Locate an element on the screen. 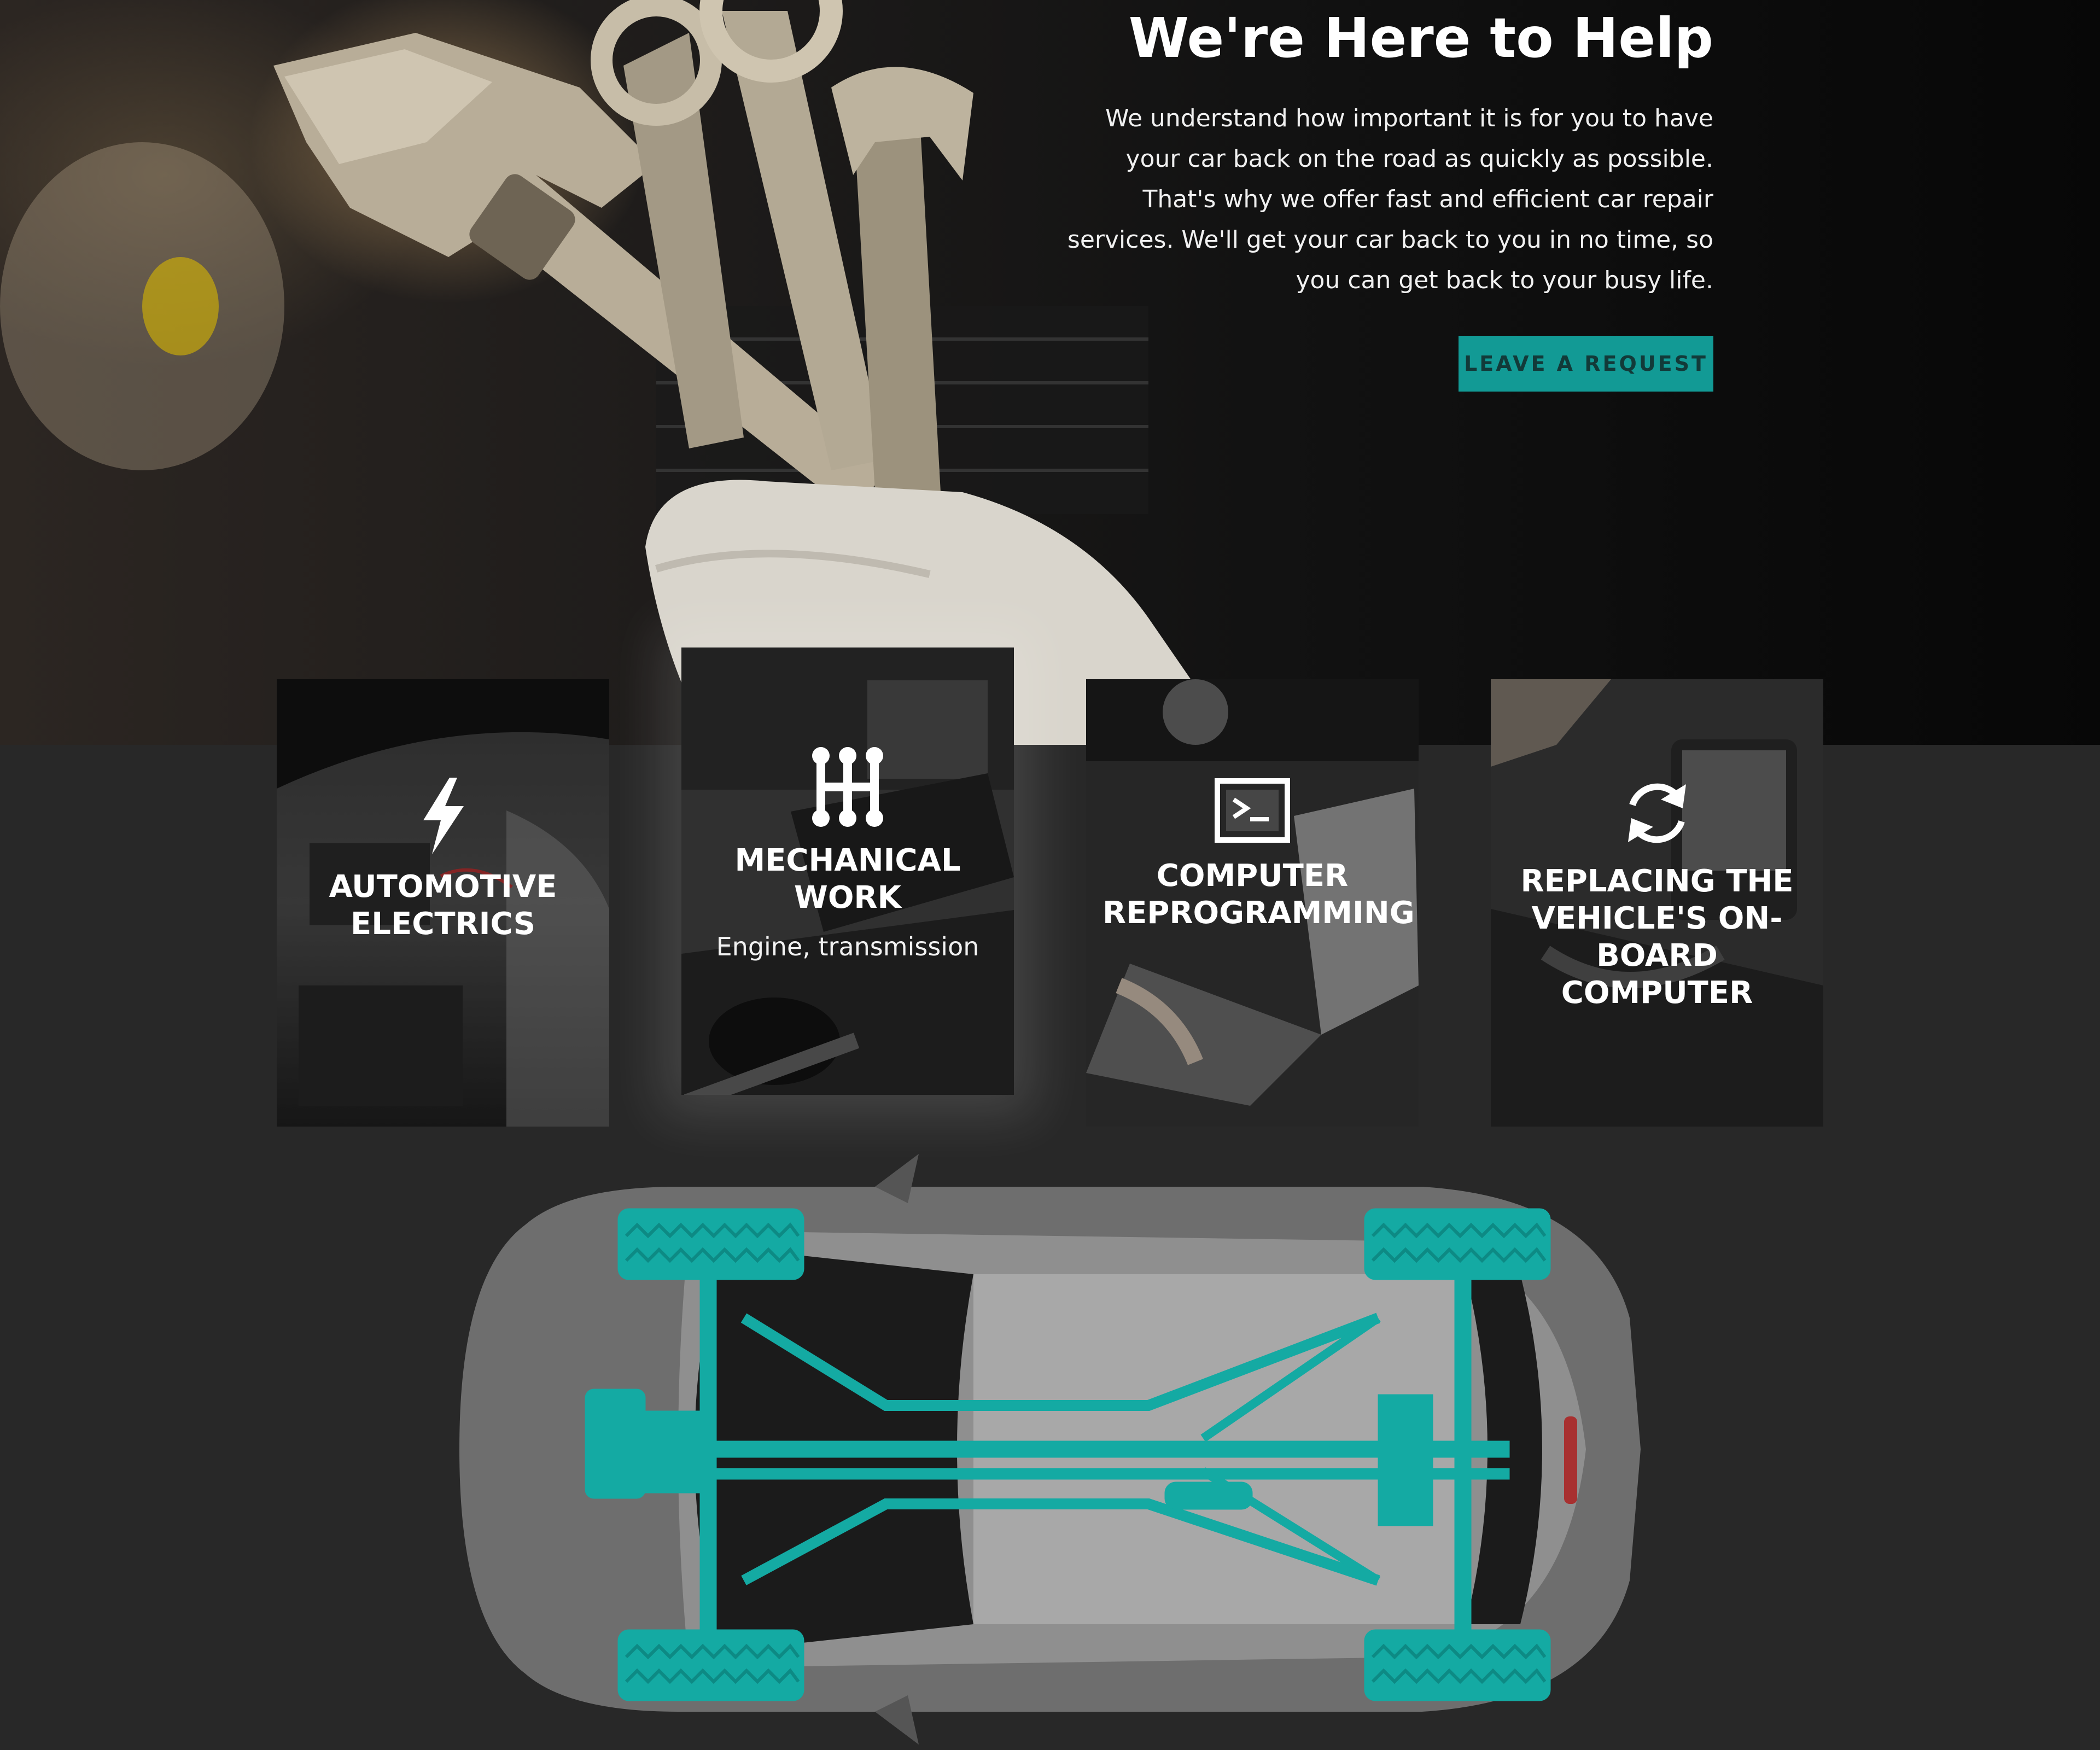 Image resolution: width=2100 pixels, height=1750 pixels. refresh-icon is located at coordinates (1657, 813).